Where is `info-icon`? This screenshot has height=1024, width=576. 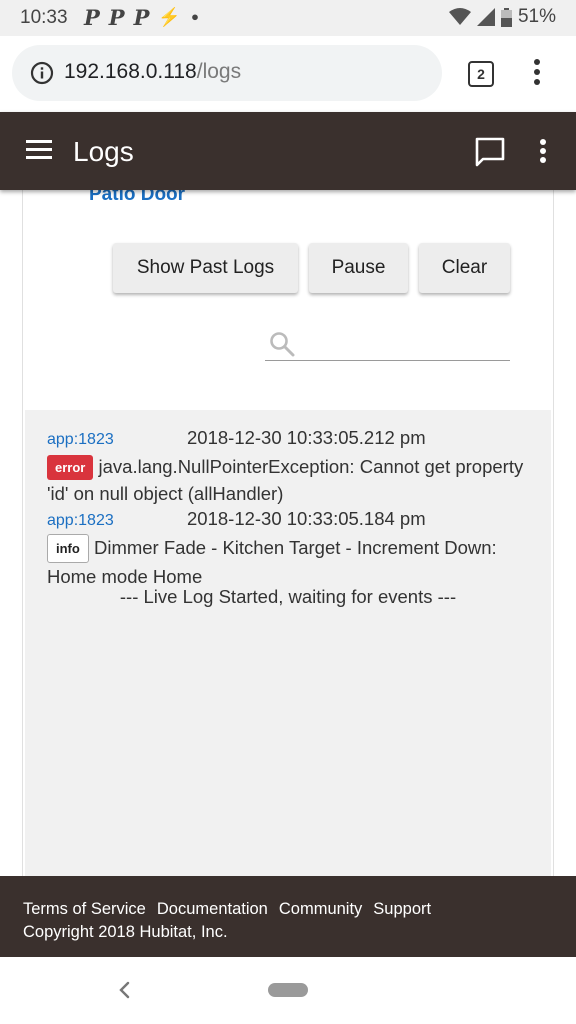
info-icon is located at coordinates (42, 73).